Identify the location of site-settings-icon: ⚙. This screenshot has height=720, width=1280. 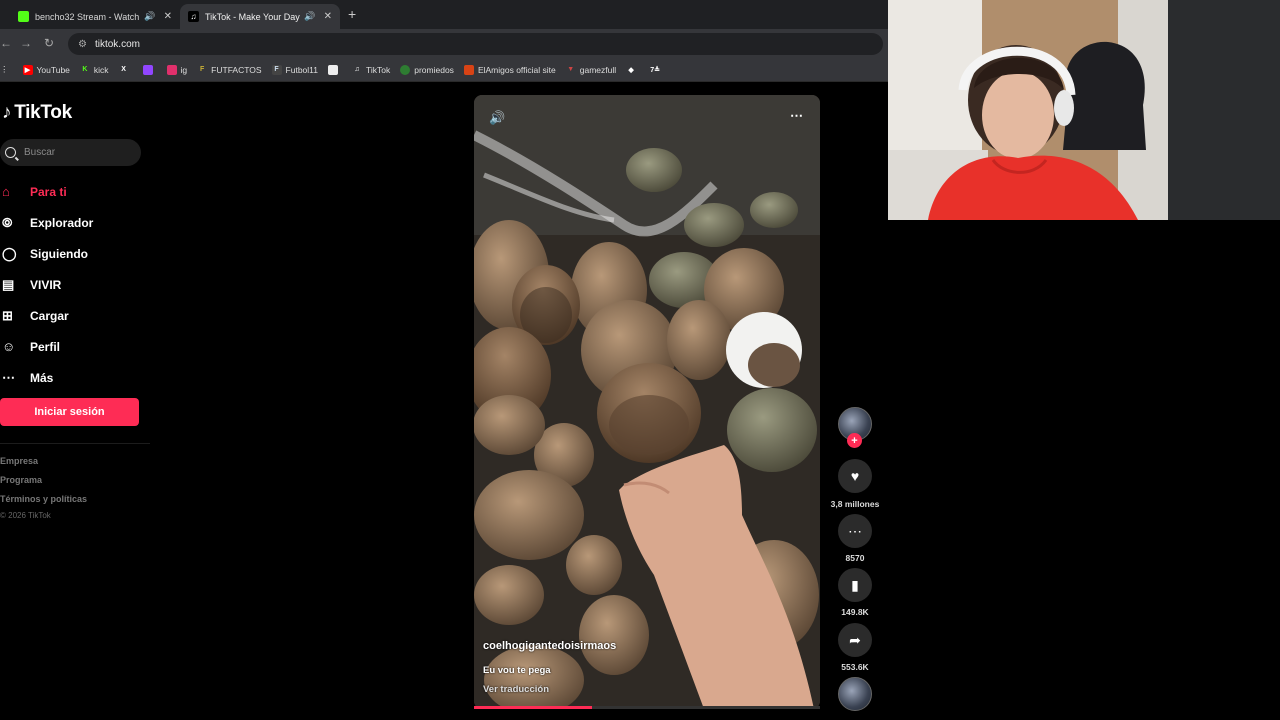
(82, 44).